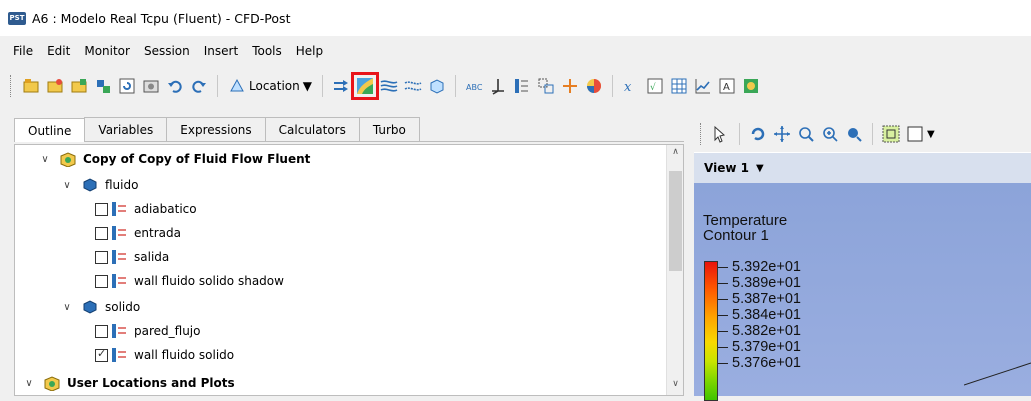 The height and width of the screenshot is (401, 1031). What do you see at coordinates (594, 86) in the screenshot?
I see `color-map-icon` at bounding box center [594, 86].